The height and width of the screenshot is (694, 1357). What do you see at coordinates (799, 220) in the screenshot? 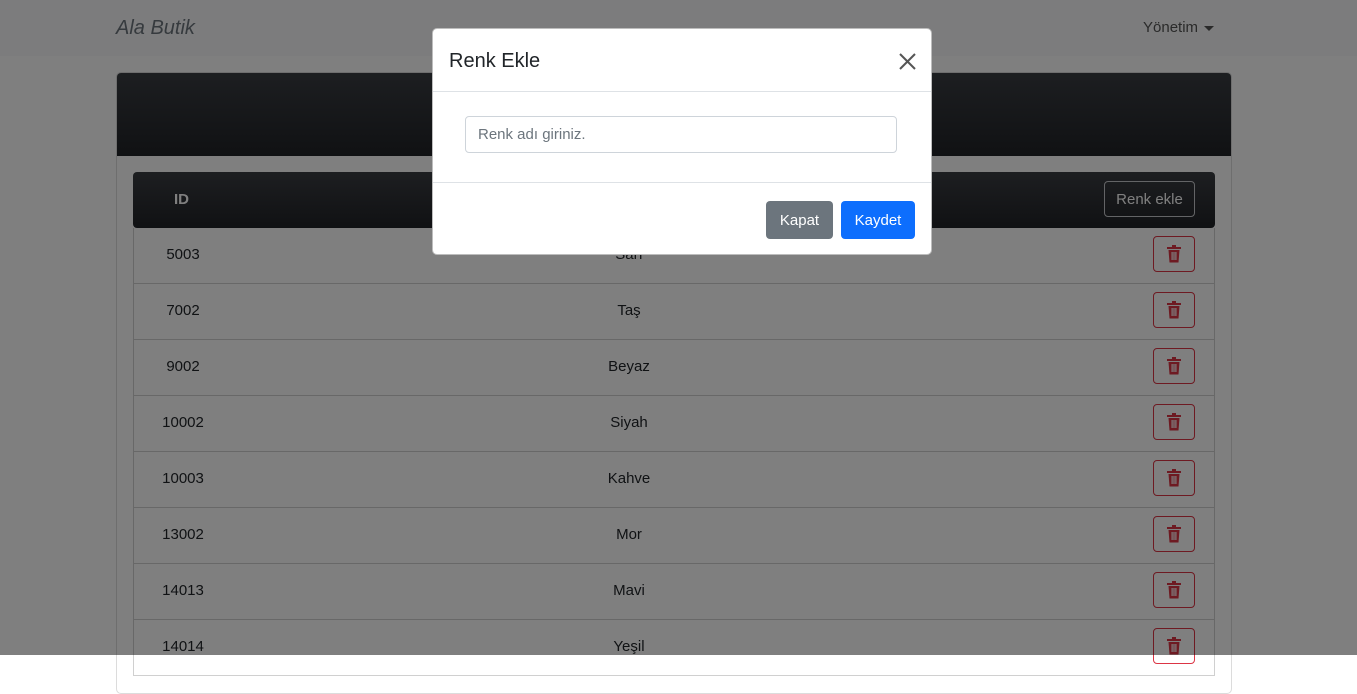
I see `close-button: Kapat` at bounding box center [799, 220].